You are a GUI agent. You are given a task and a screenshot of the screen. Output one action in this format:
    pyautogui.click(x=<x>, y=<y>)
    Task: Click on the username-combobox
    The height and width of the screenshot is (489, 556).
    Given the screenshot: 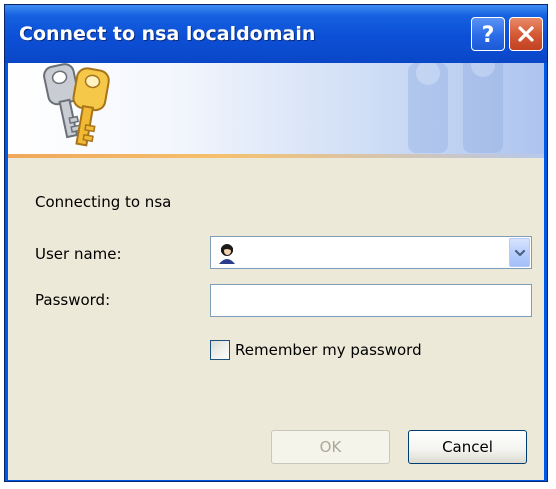 What is the action you would take?
    pyautogui.click(x=371, y=252)
    